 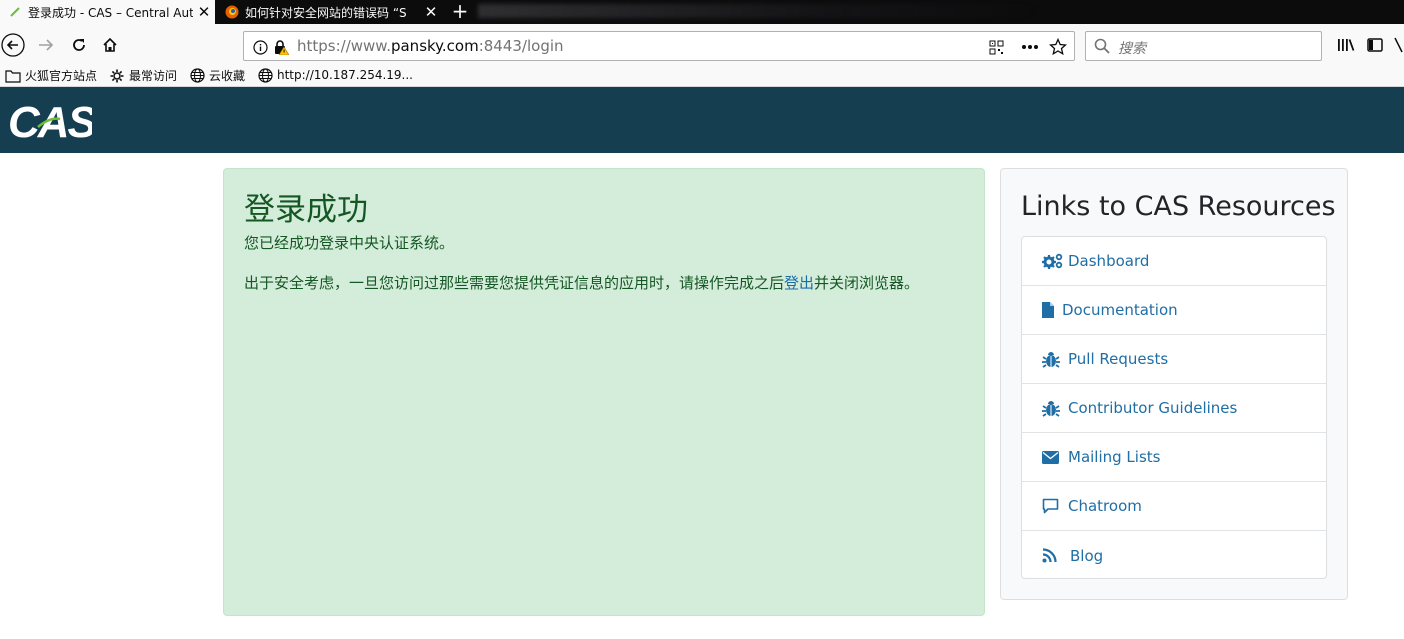 What do you see at coordinates (460, 12) in the screenshot?
I see `new-tab-button: +` at bounding box center [460, 12].